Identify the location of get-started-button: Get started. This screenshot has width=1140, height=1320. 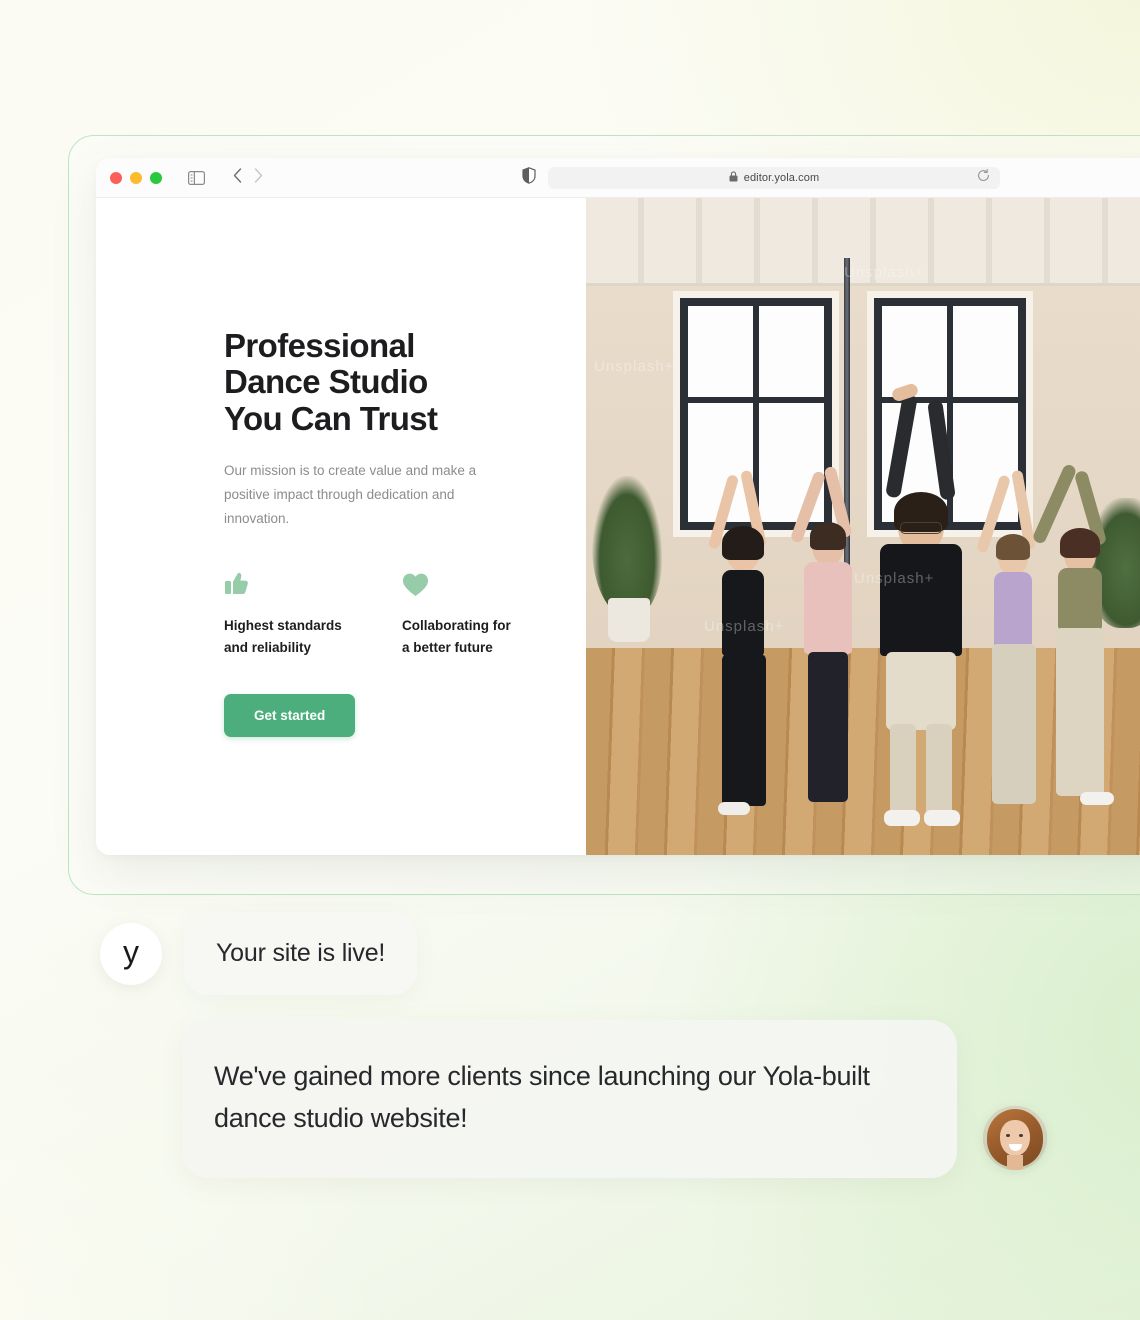
(290, 716).